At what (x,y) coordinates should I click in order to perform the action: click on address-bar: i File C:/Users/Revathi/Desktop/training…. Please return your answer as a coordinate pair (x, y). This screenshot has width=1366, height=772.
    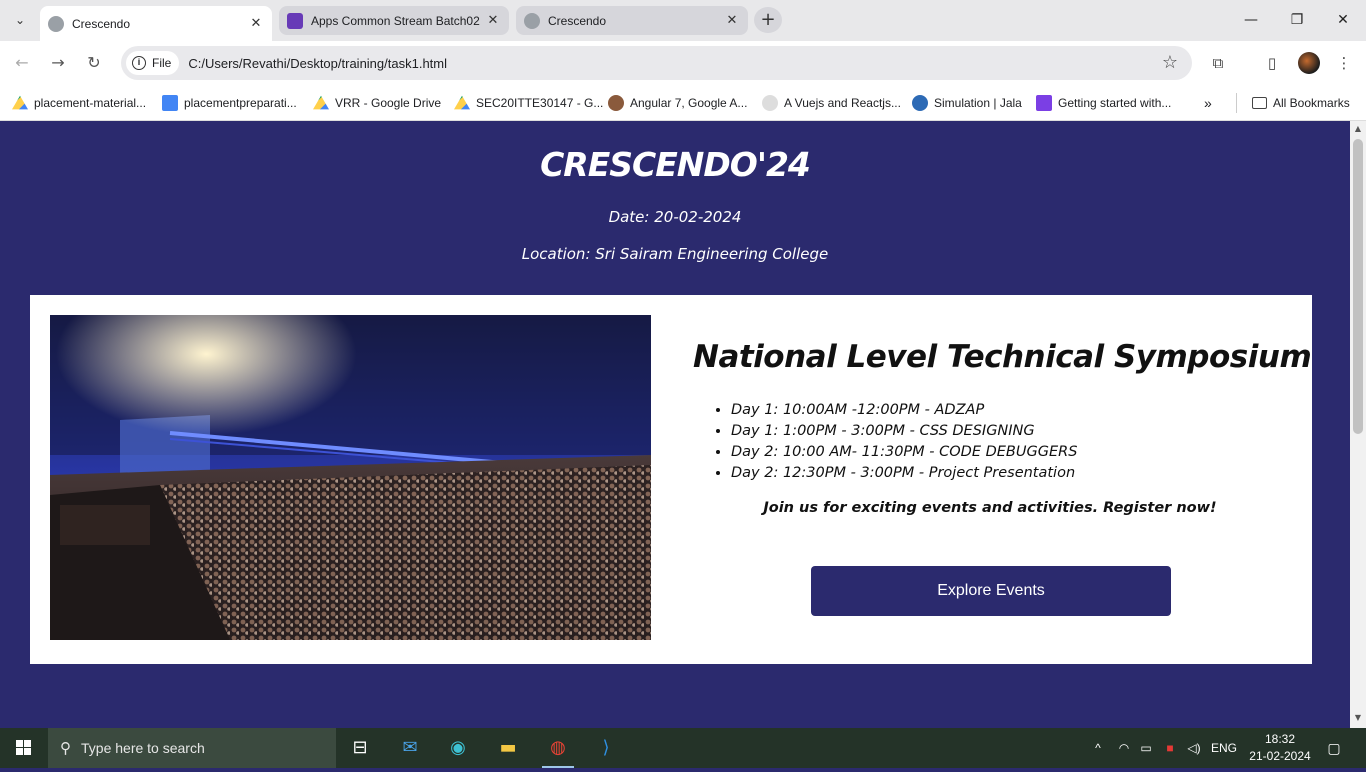
    Looking at the image, I should click on (656, 63).